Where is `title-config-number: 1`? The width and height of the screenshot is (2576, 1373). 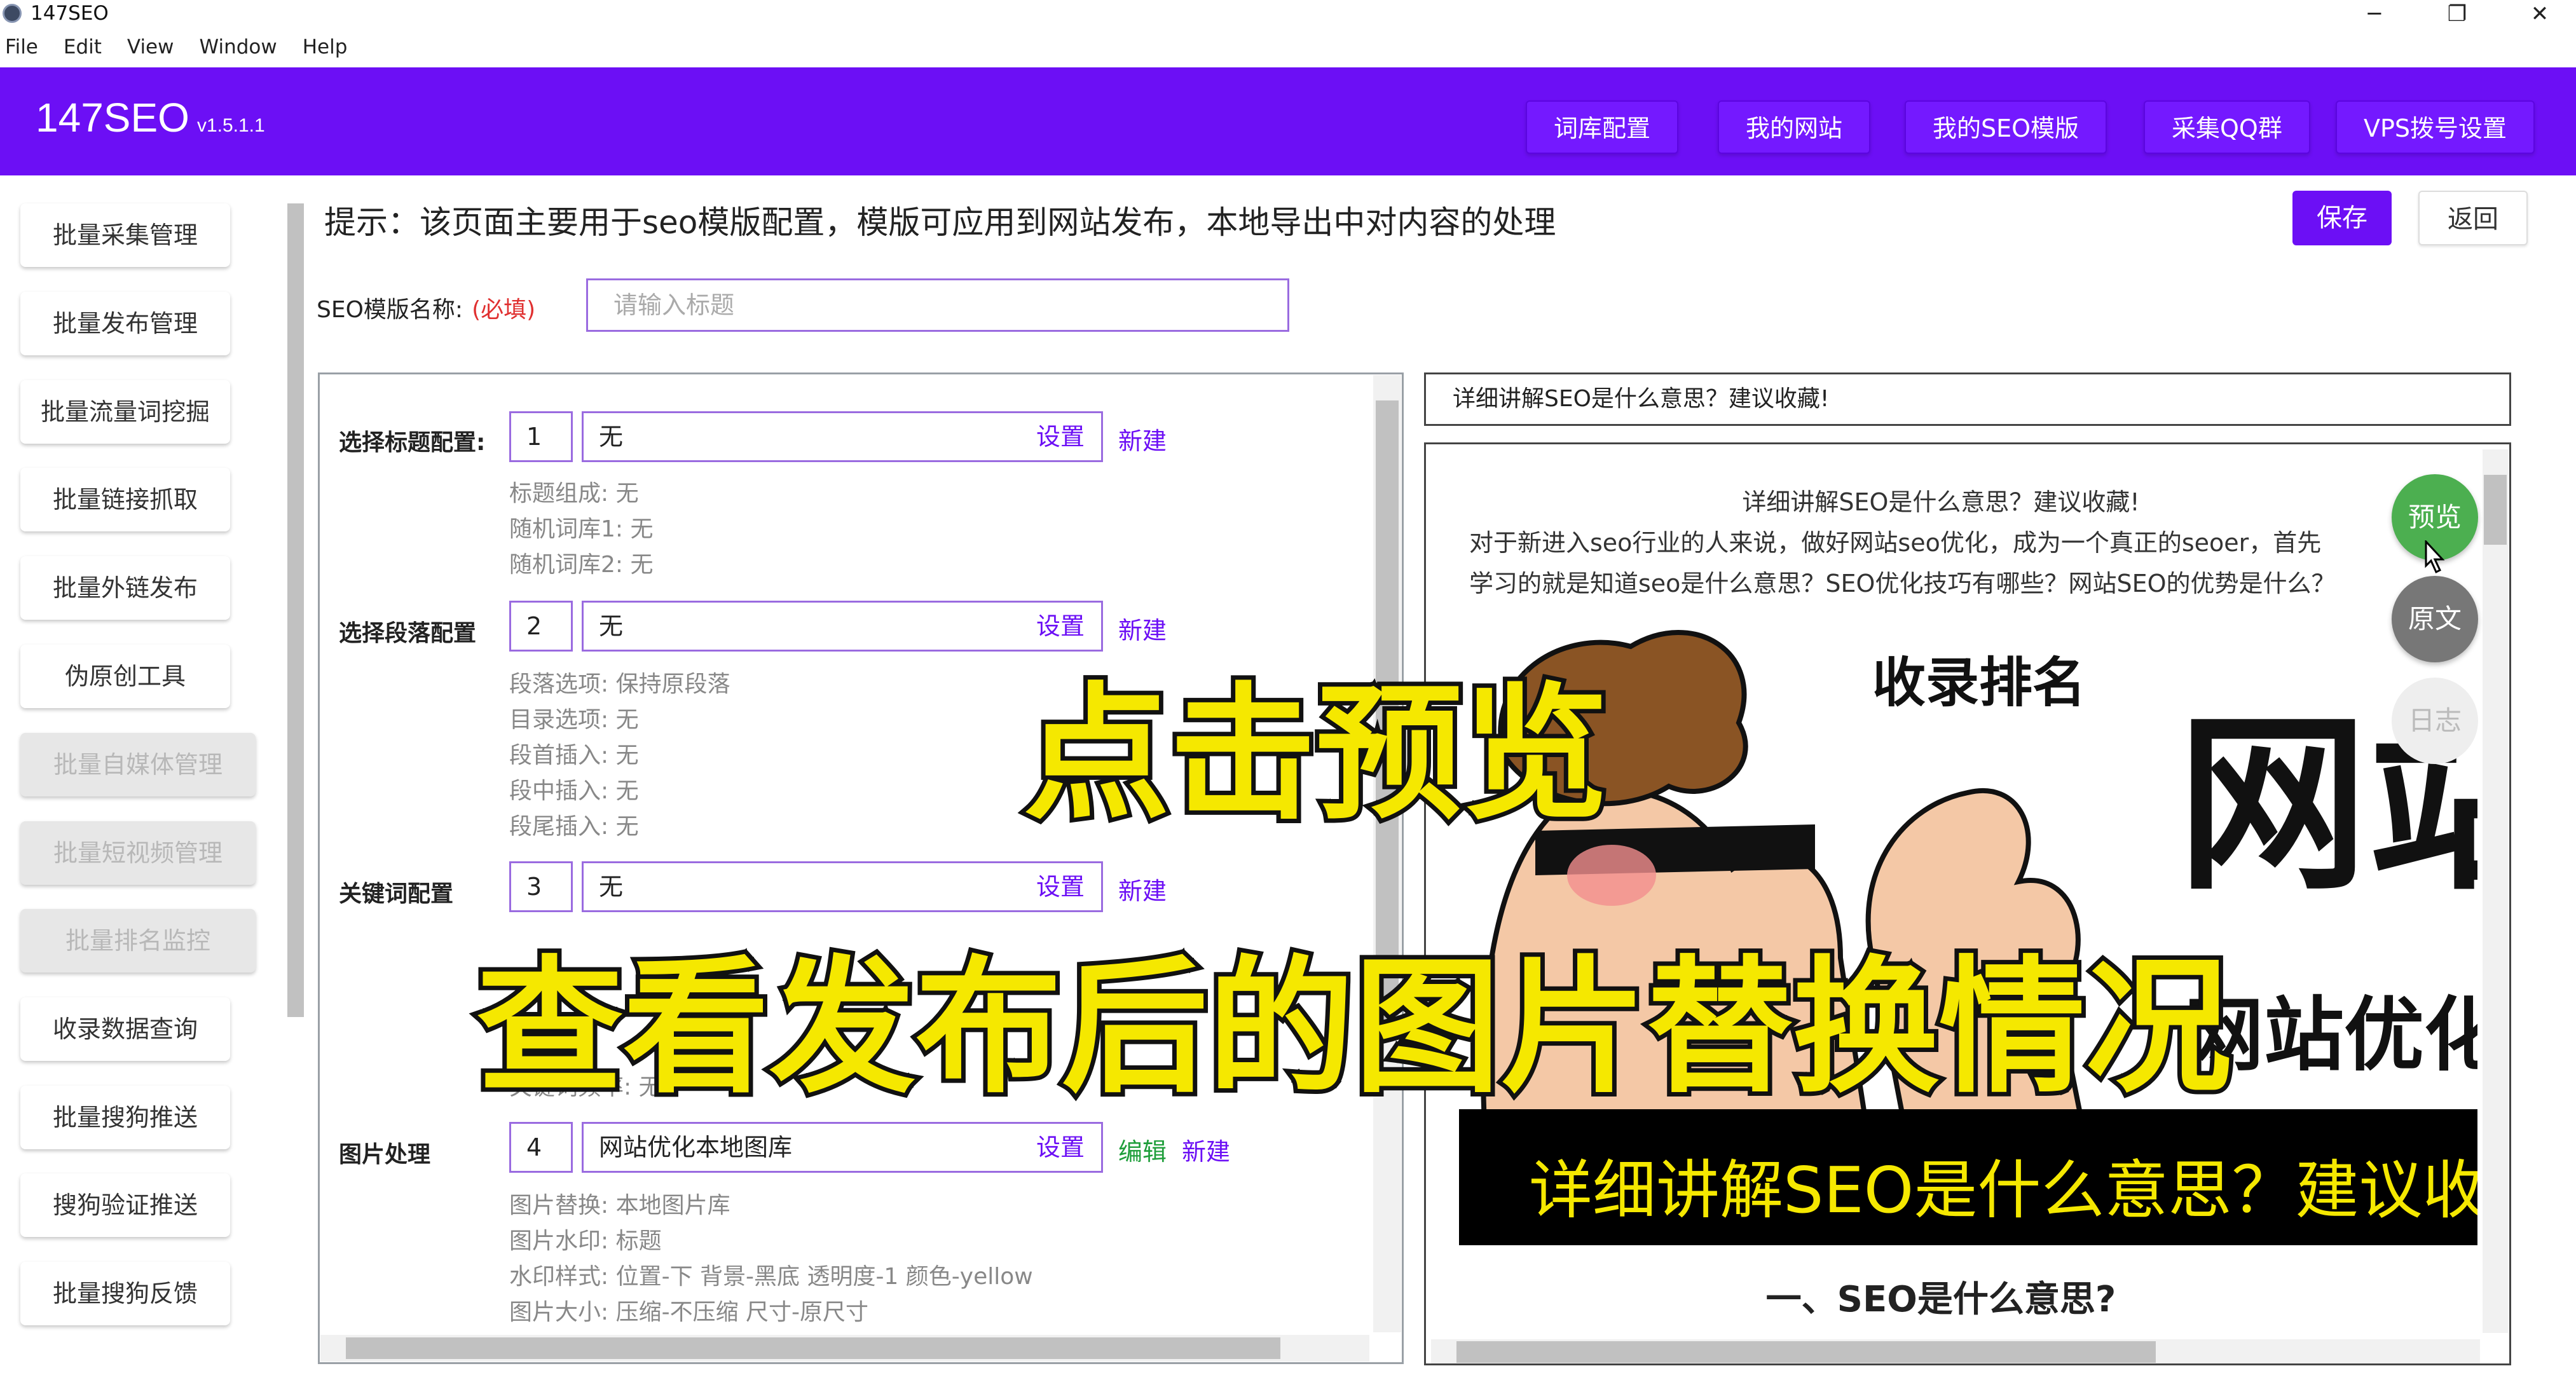
title-config-number: 1 is located at coordinates (541, 437).